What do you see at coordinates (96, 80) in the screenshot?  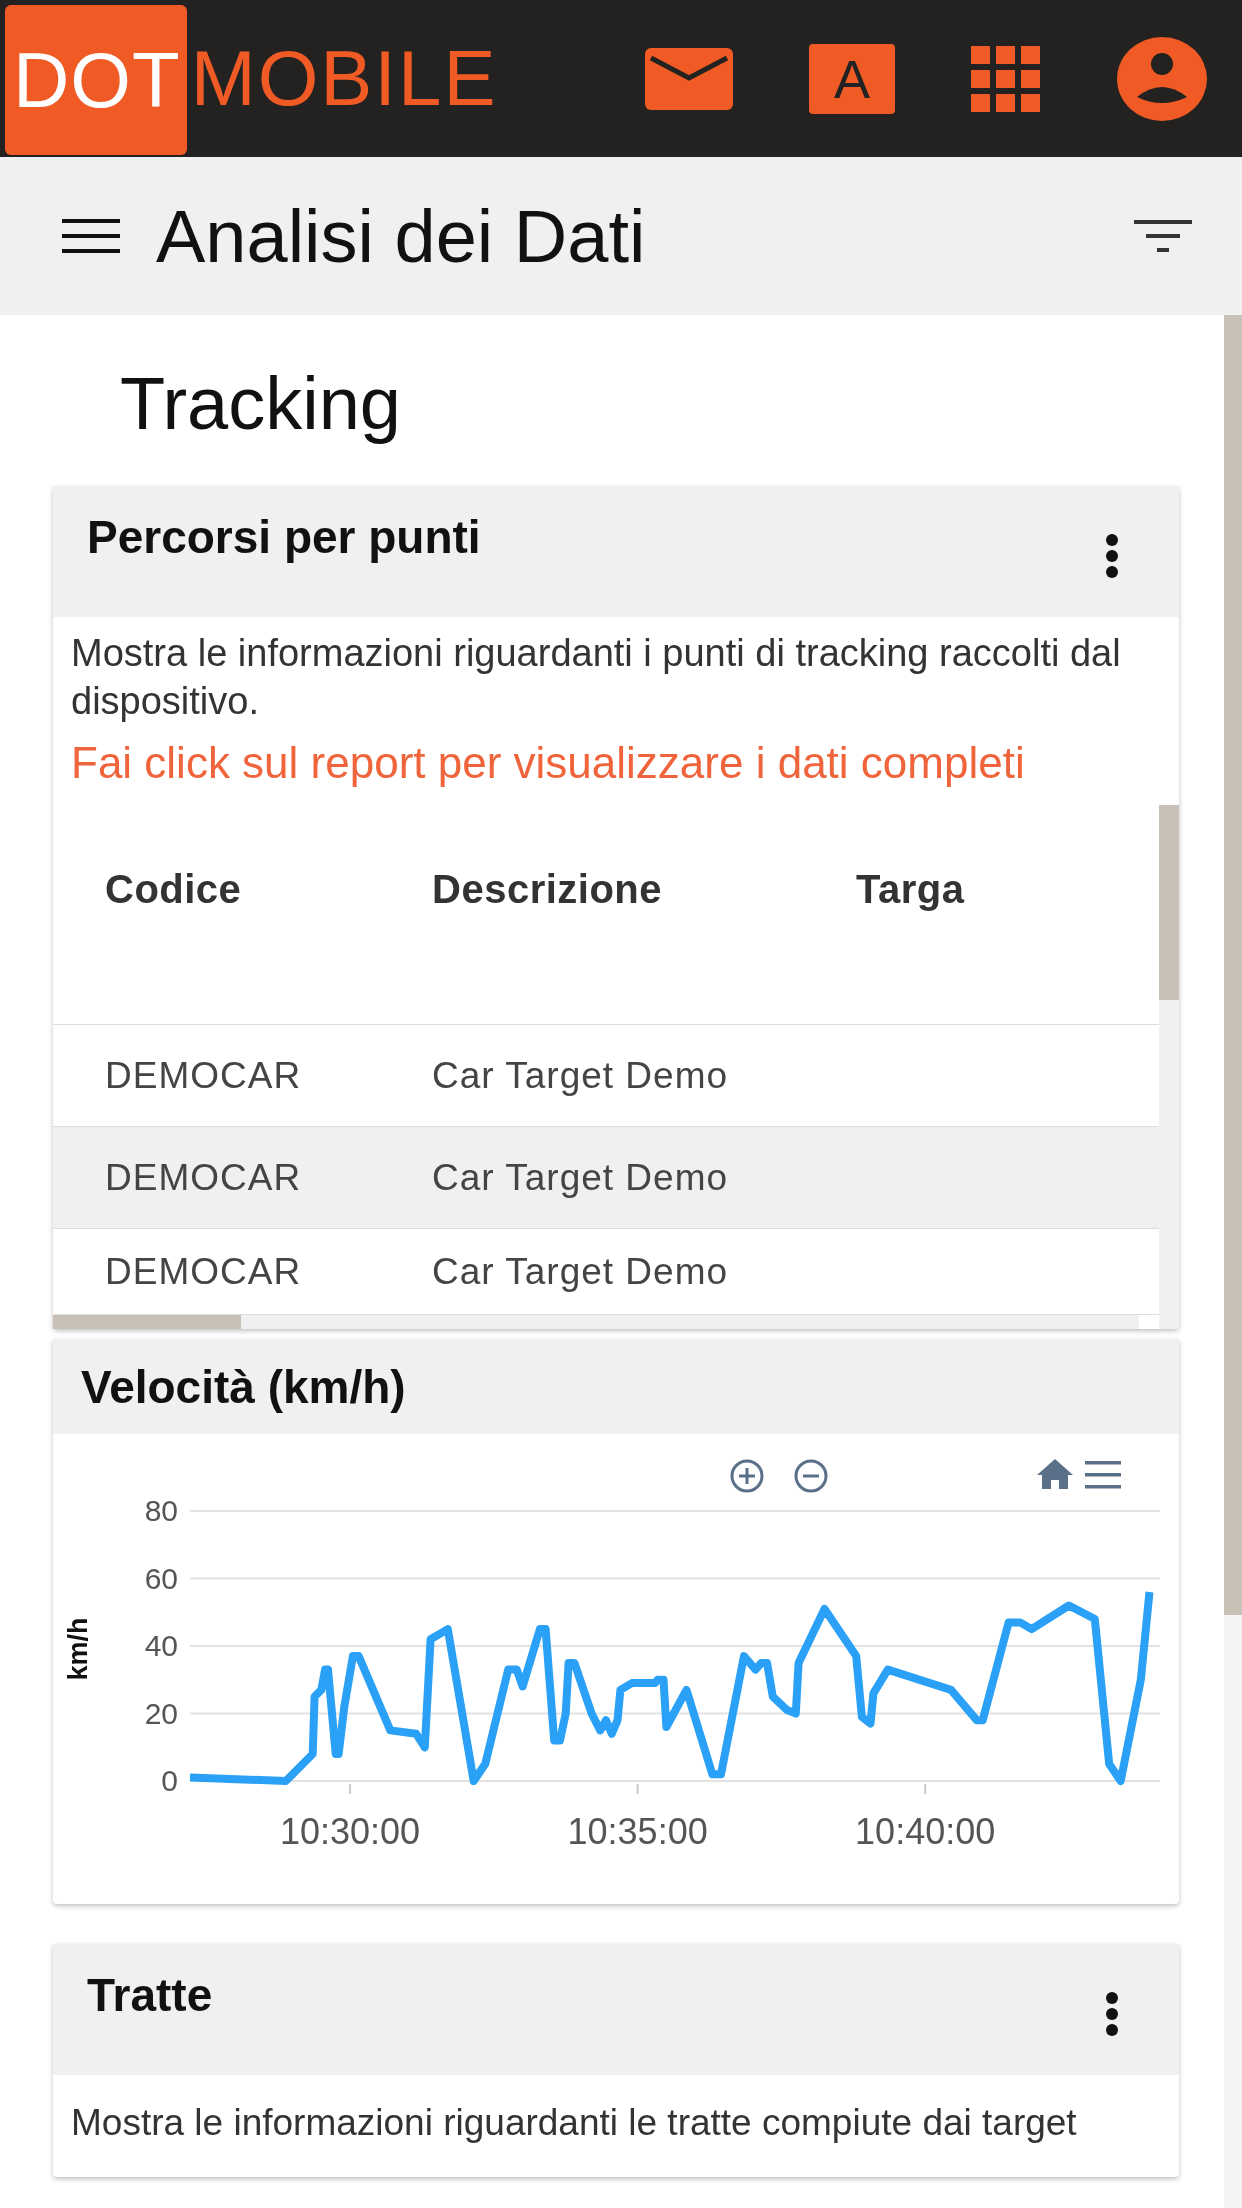 I see `logo-text: DOT` at bounding box center [96, 80].